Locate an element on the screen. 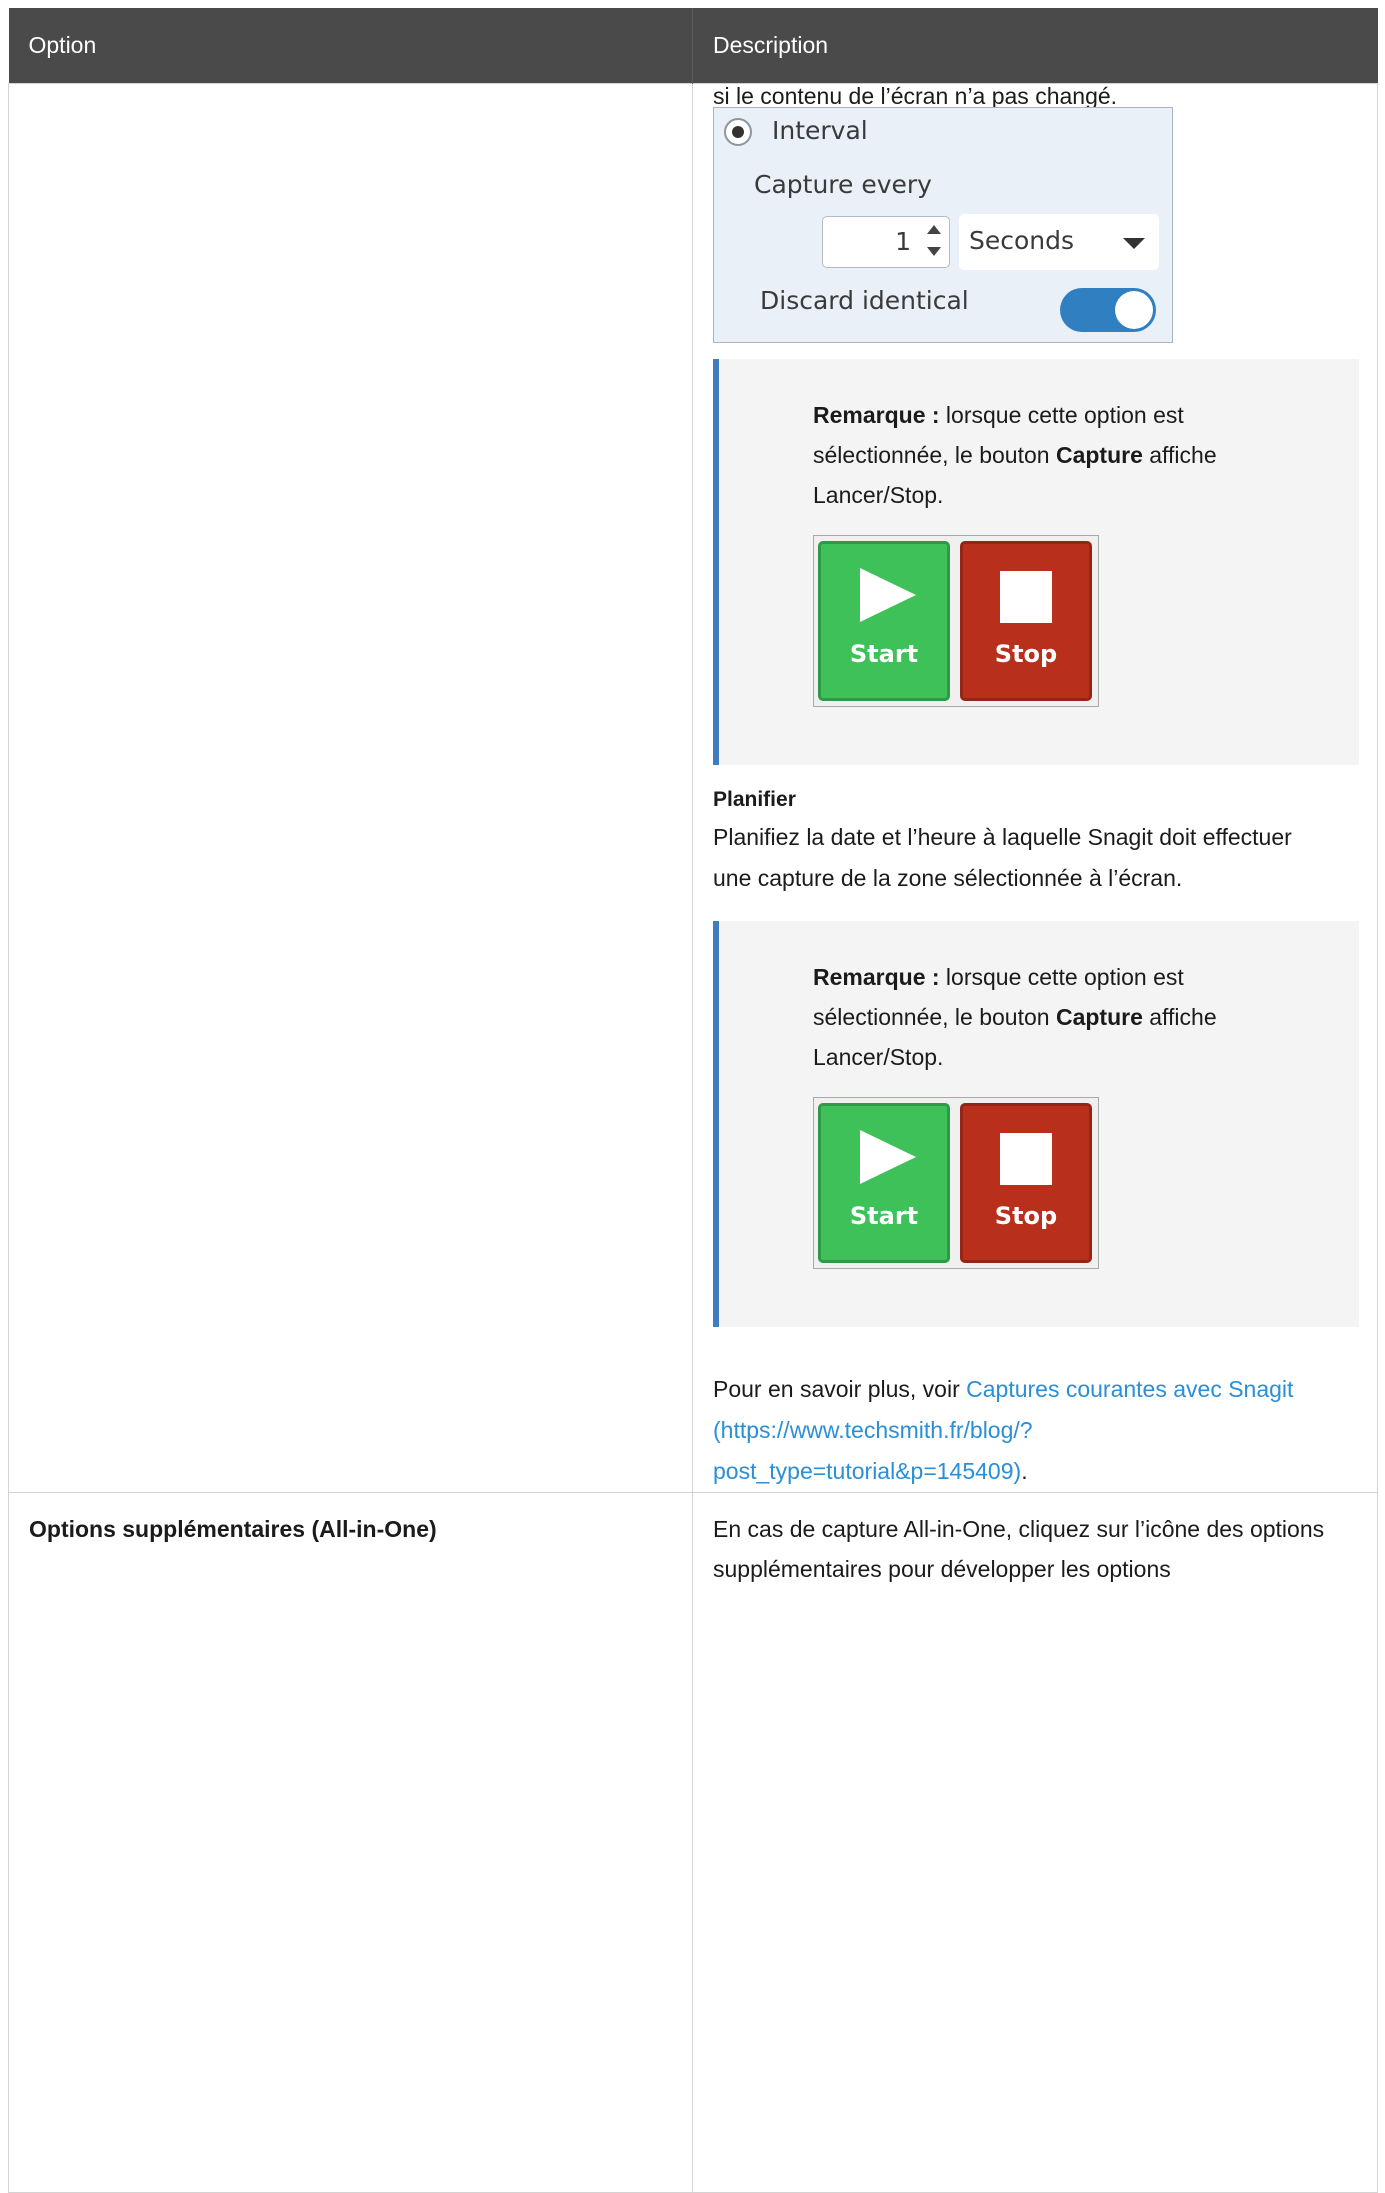  chevron-down-icon is located at coordinates (1134, 243).